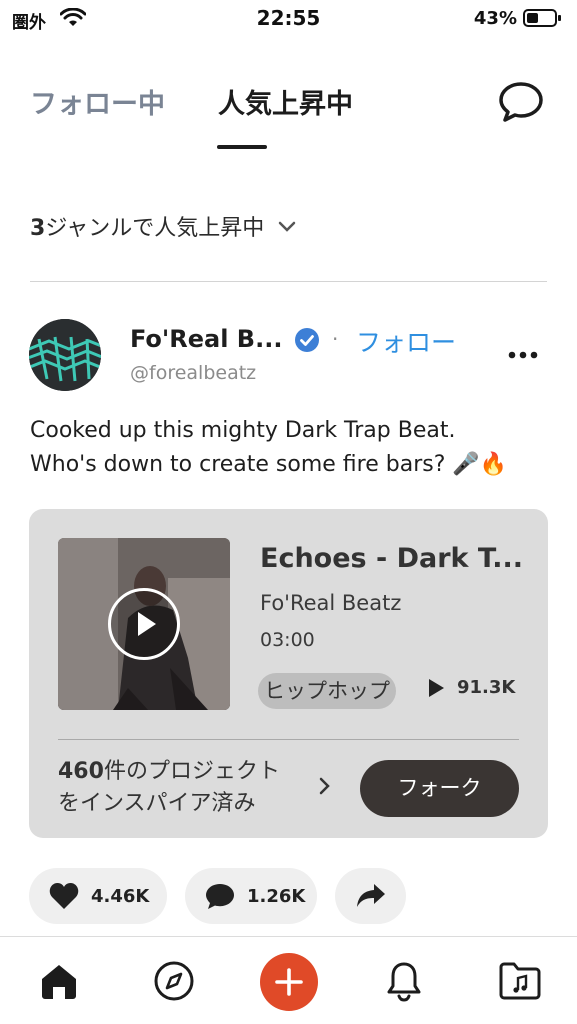 The image size is (577, 1024). I want to click on play-button, so click(144, 624).